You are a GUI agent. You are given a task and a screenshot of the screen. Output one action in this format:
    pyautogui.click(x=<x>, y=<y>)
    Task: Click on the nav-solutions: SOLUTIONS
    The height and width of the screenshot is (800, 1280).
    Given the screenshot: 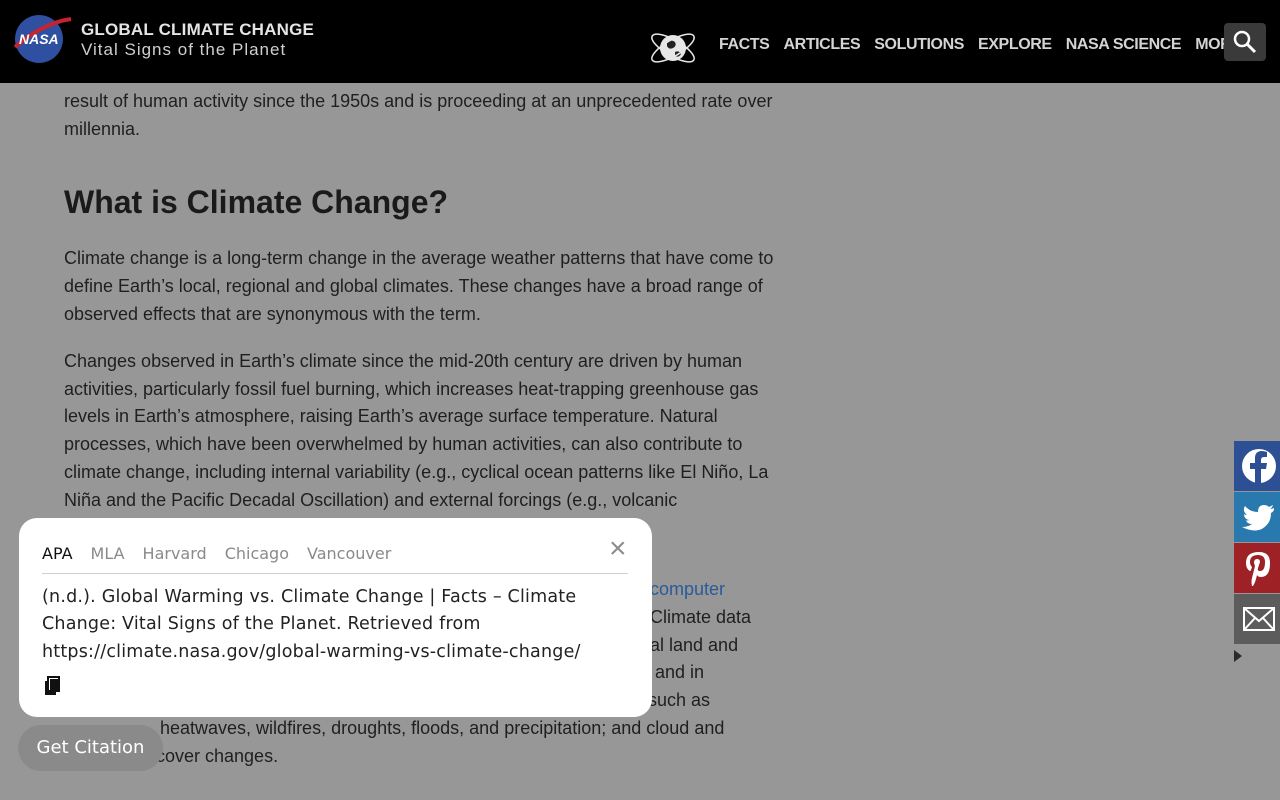 What is the action you would take?
    pyautogui.click(x=919, y=45)
    